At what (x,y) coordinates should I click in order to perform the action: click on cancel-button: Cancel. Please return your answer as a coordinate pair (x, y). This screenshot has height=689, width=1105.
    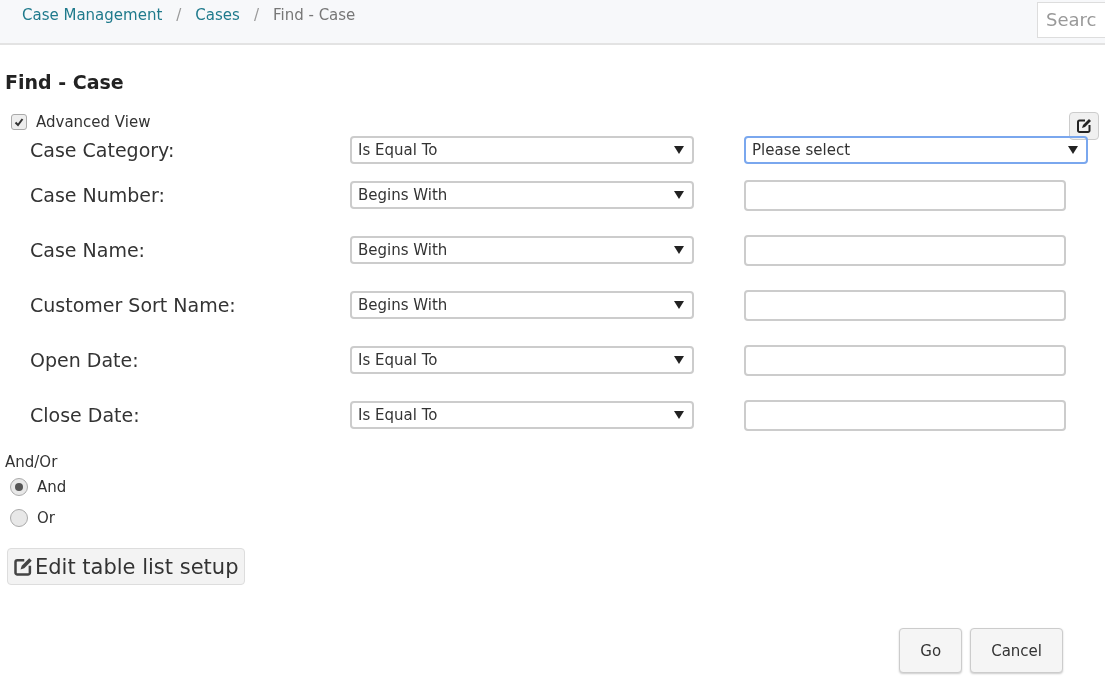
    Looking at the image, I should click on (1016, 650).